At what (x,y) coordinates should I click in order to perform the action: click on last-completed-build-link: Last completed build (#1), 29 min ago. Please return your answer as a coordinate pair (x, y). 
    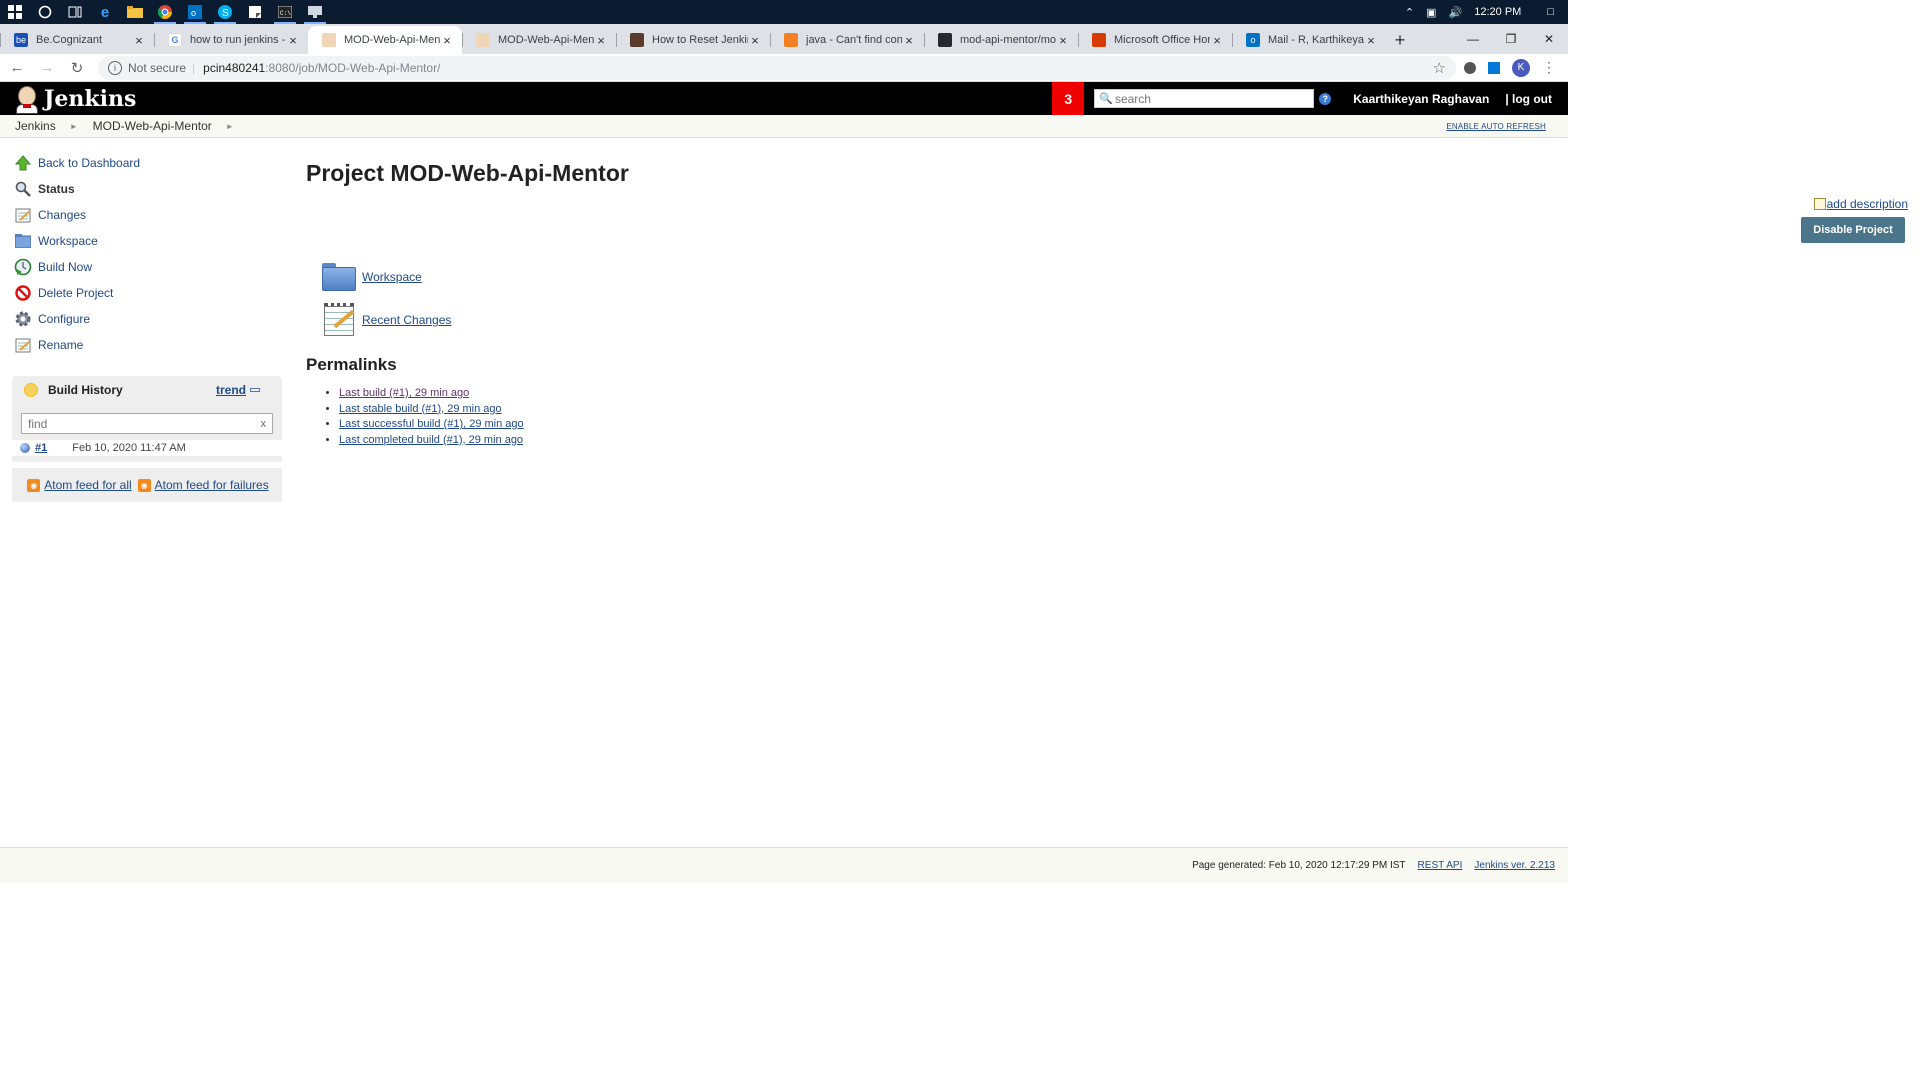
    Looking at the image, I should click on (431, 440).